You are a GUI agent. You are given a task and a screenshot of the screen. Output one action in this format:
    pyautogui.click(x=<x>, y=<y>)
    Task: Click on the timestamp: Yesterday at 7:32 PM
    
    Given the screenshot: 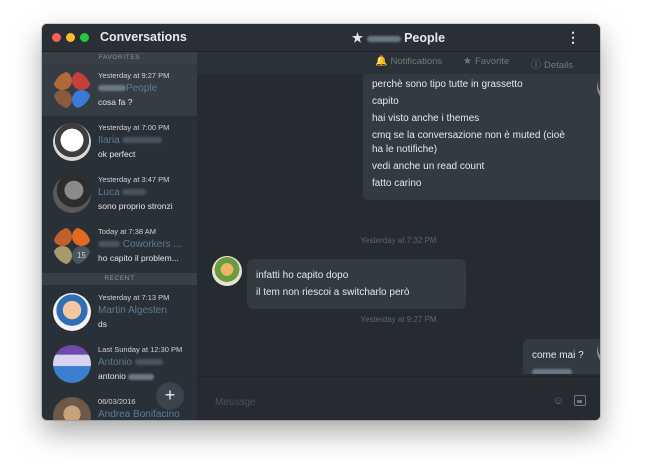 What is the action you would take?
    pyautogui.click(x=398, y=240)
    